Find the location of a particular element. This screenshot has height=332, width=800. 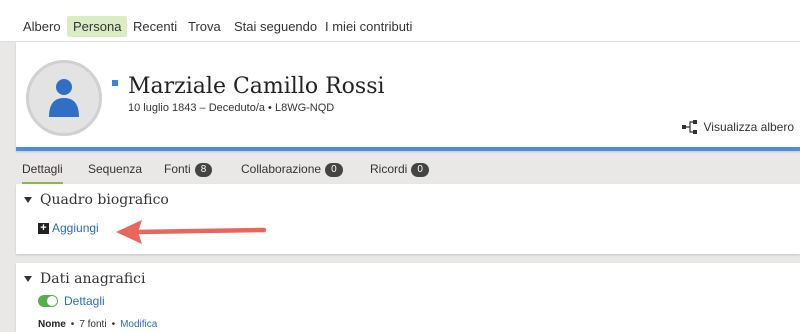

nav-persona: Persona is located at coordinates (97, 26).